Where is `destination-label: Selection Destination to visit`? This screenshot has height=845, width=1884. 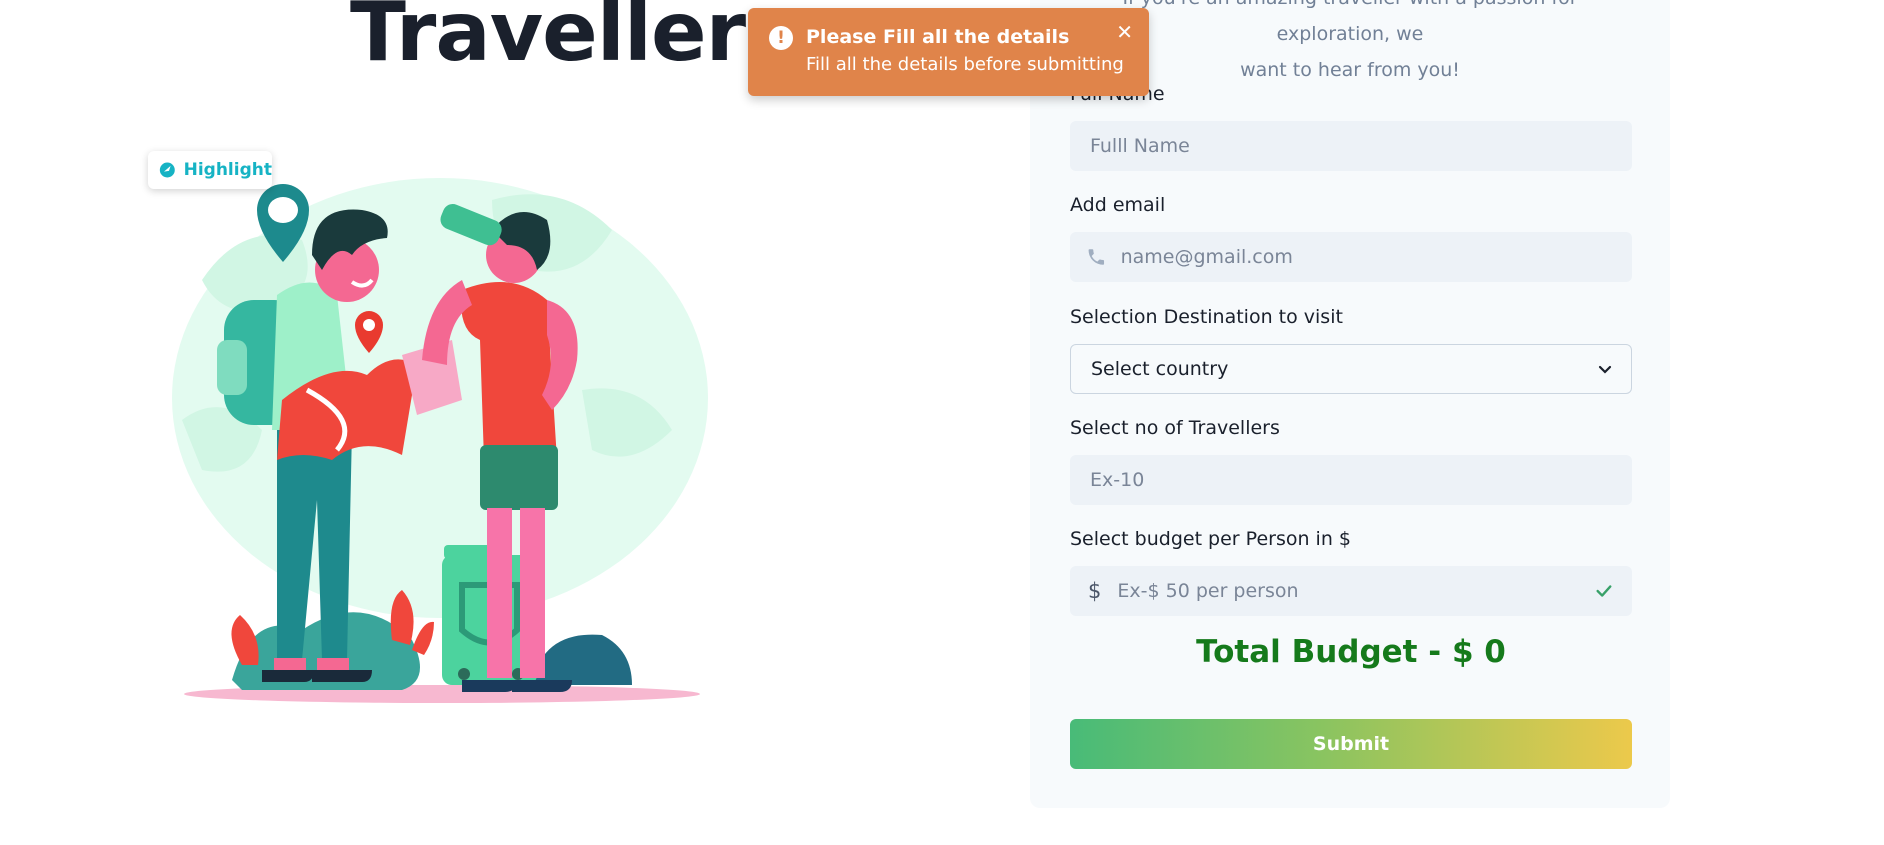
destination-label: Selection Destination to visit is located at coordinates (1206, 317).